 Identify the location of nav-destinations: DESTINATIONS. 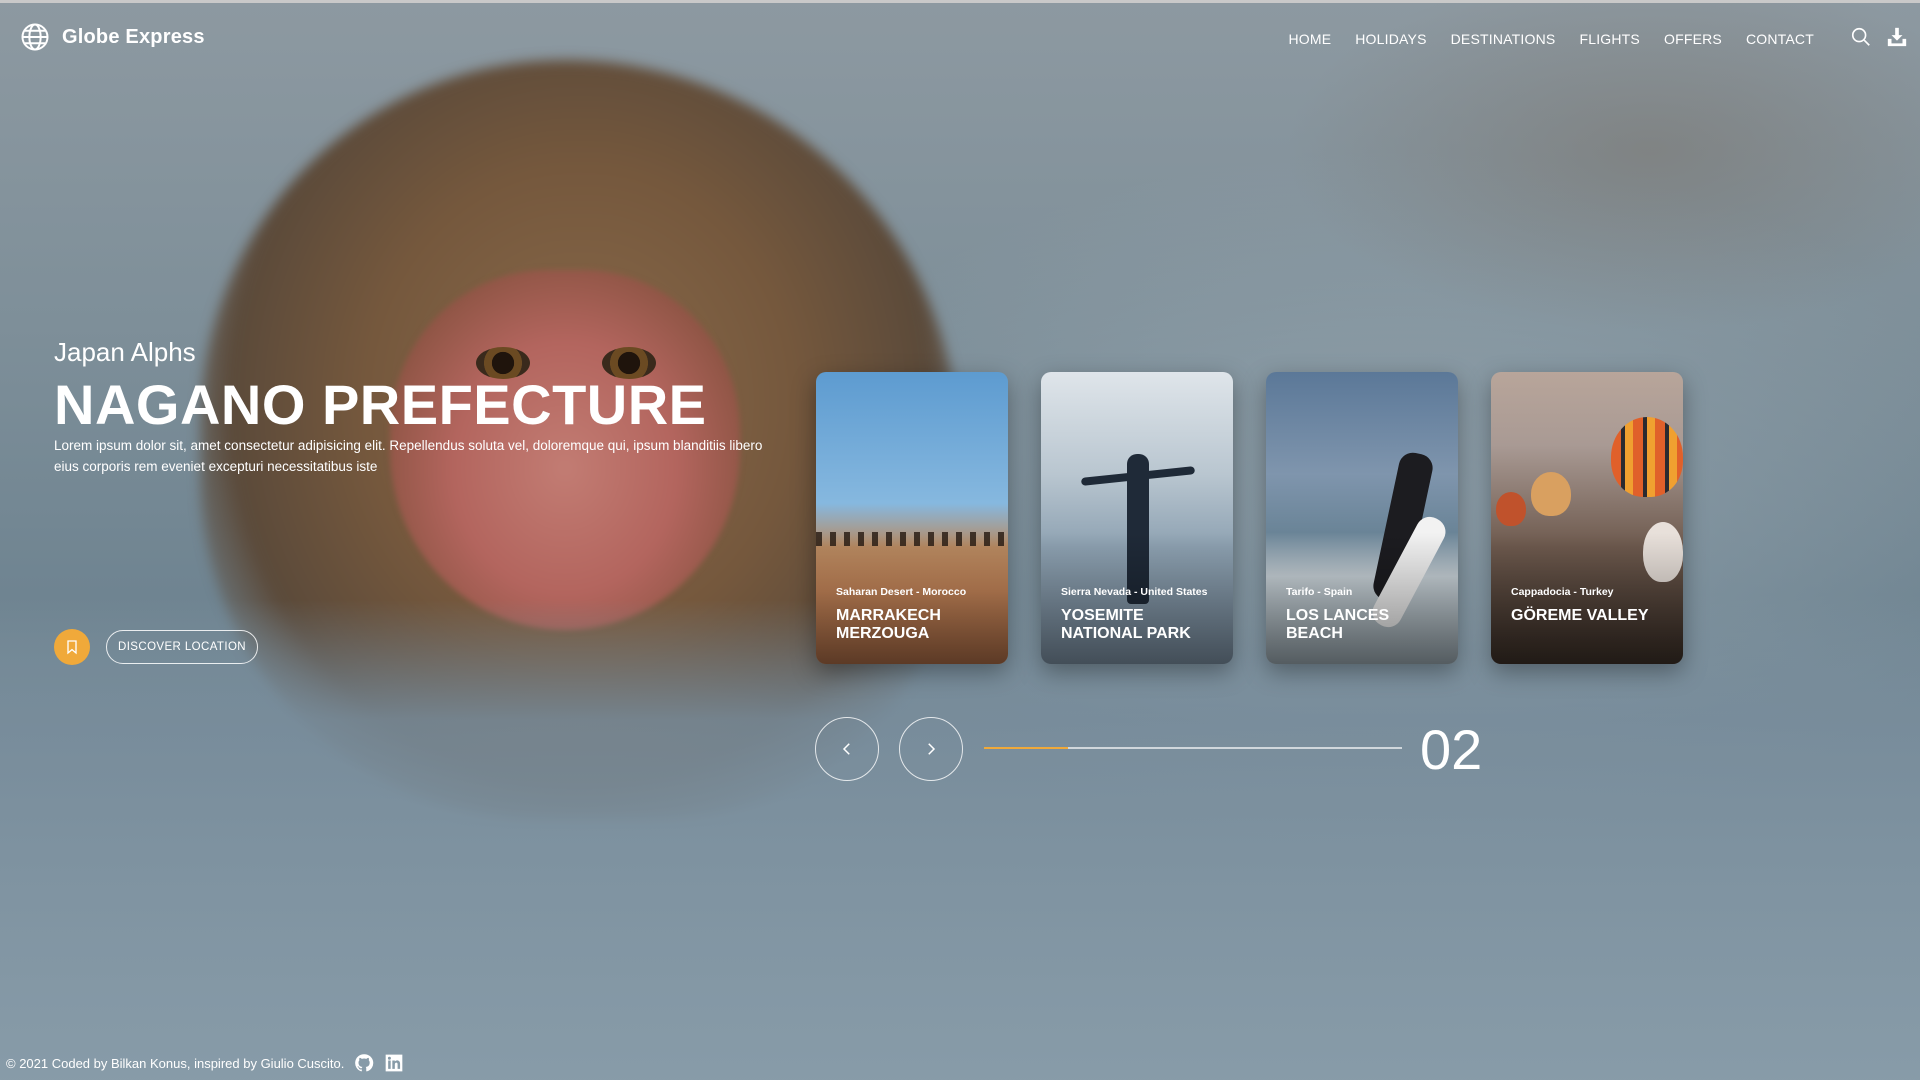
(1503, 39).